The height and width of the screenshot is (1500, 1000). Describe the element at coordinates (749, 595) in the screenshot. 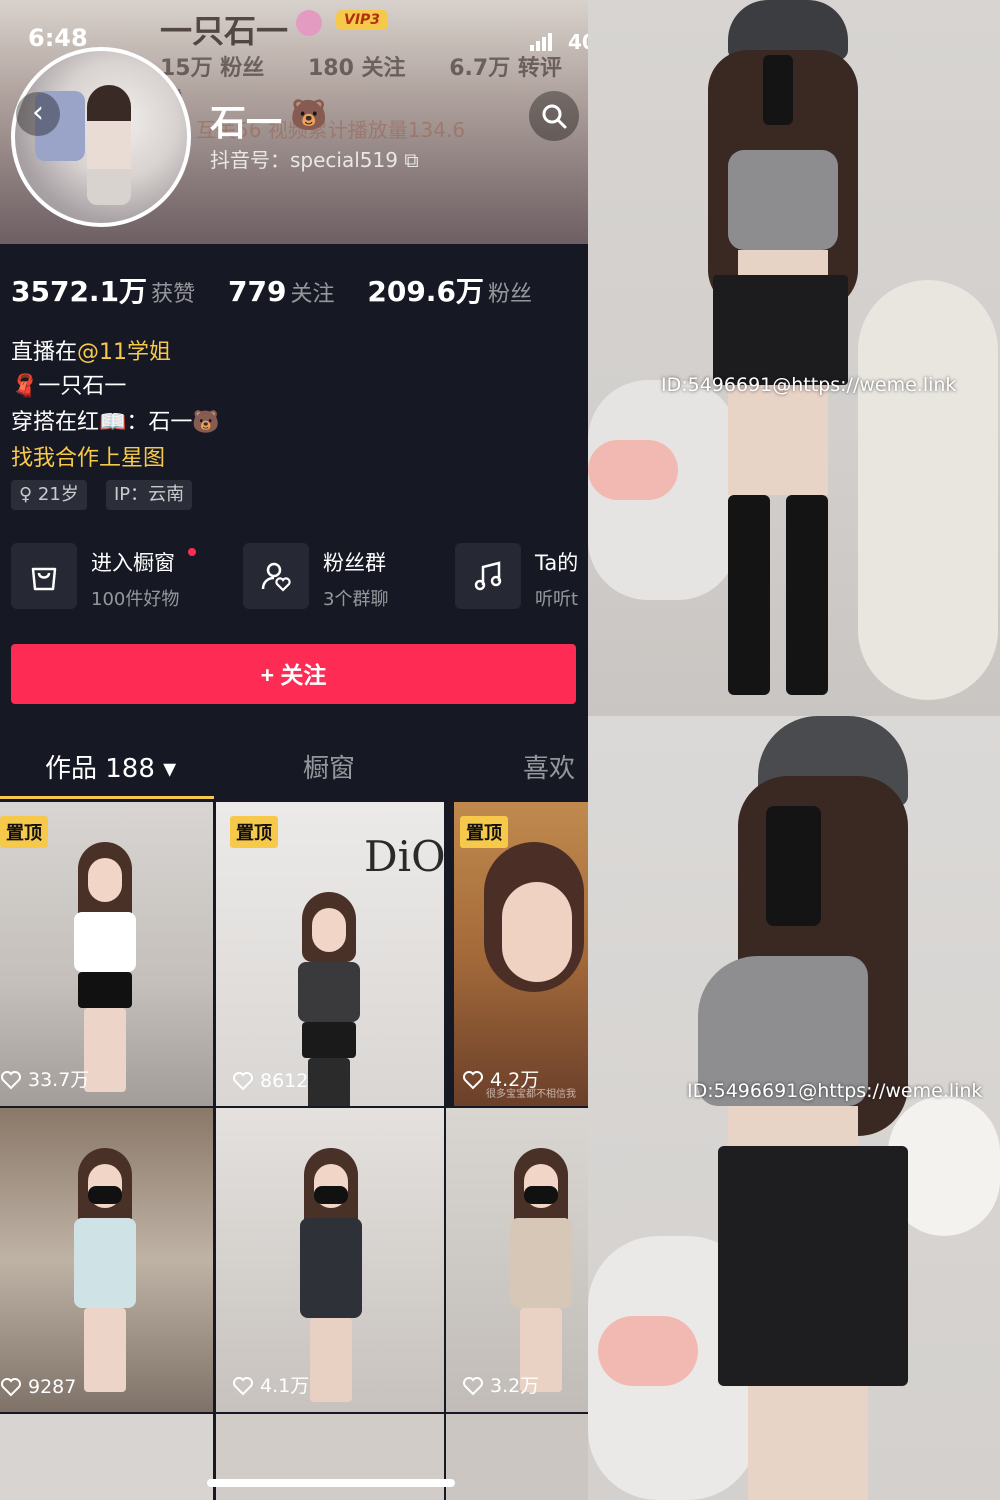

I see `stocking-left` at that location.